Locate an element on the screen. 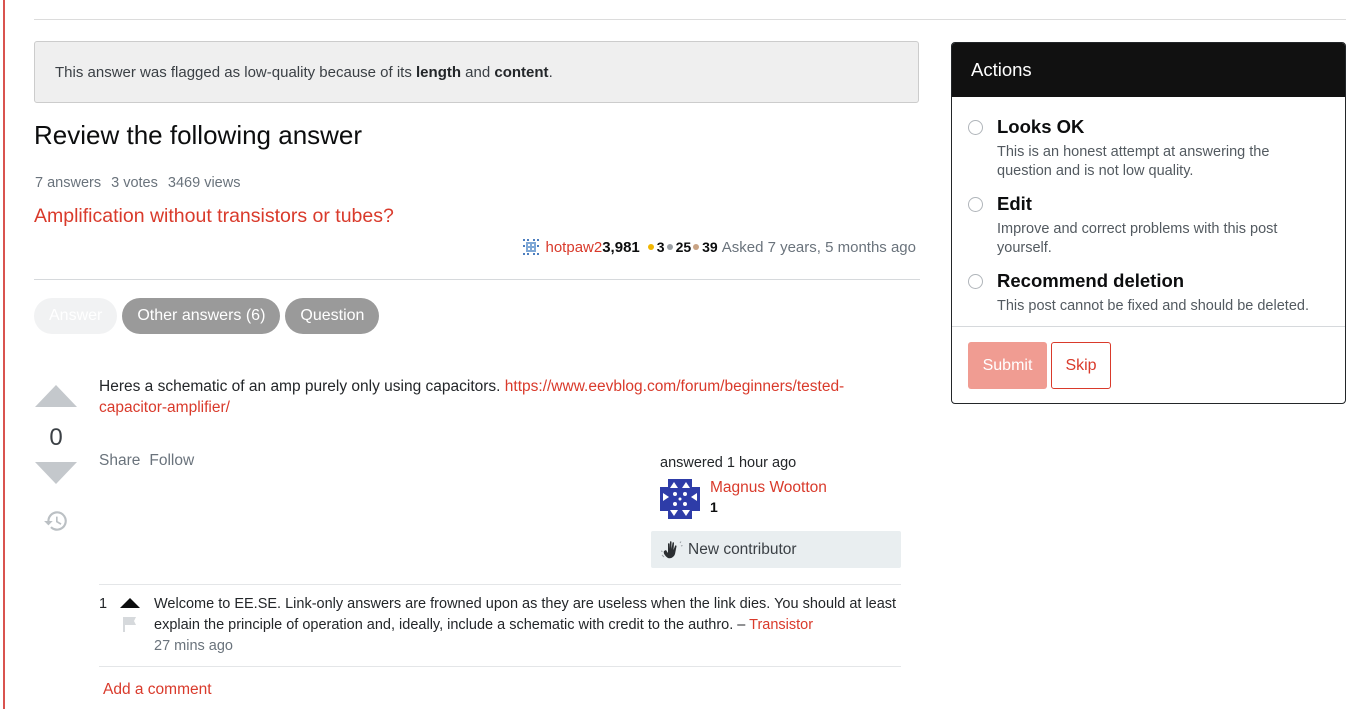  bronze-badge-count: 39 is located at coordinates (710, 247).